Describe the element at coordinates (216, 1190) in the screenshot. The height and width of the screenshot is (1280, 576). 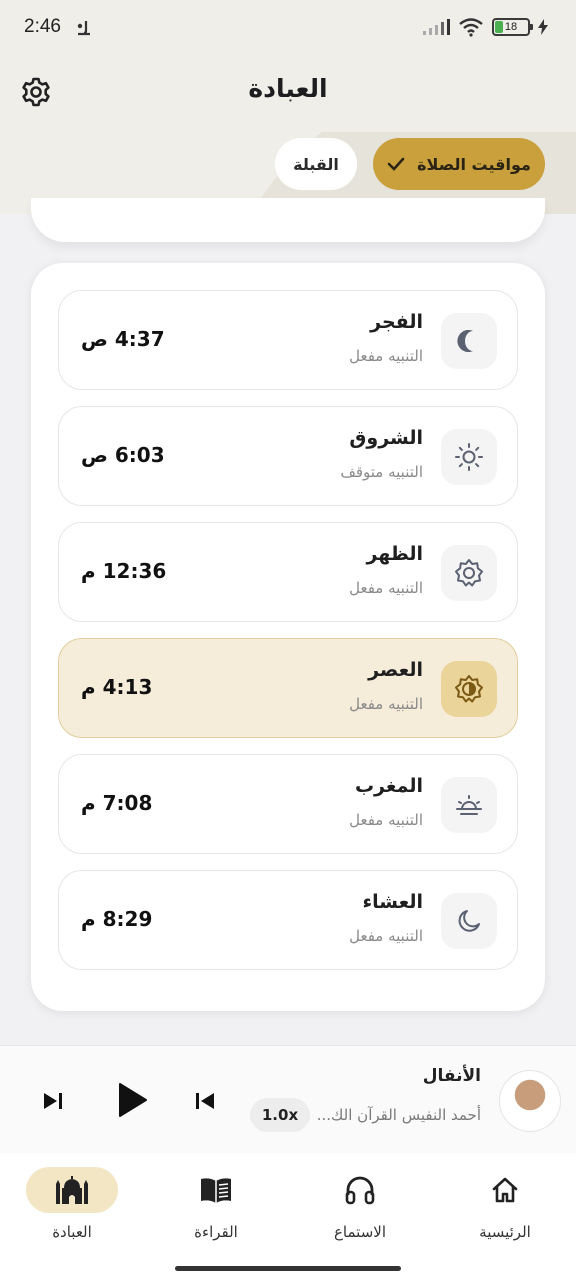
I see `book-icon` at that location.